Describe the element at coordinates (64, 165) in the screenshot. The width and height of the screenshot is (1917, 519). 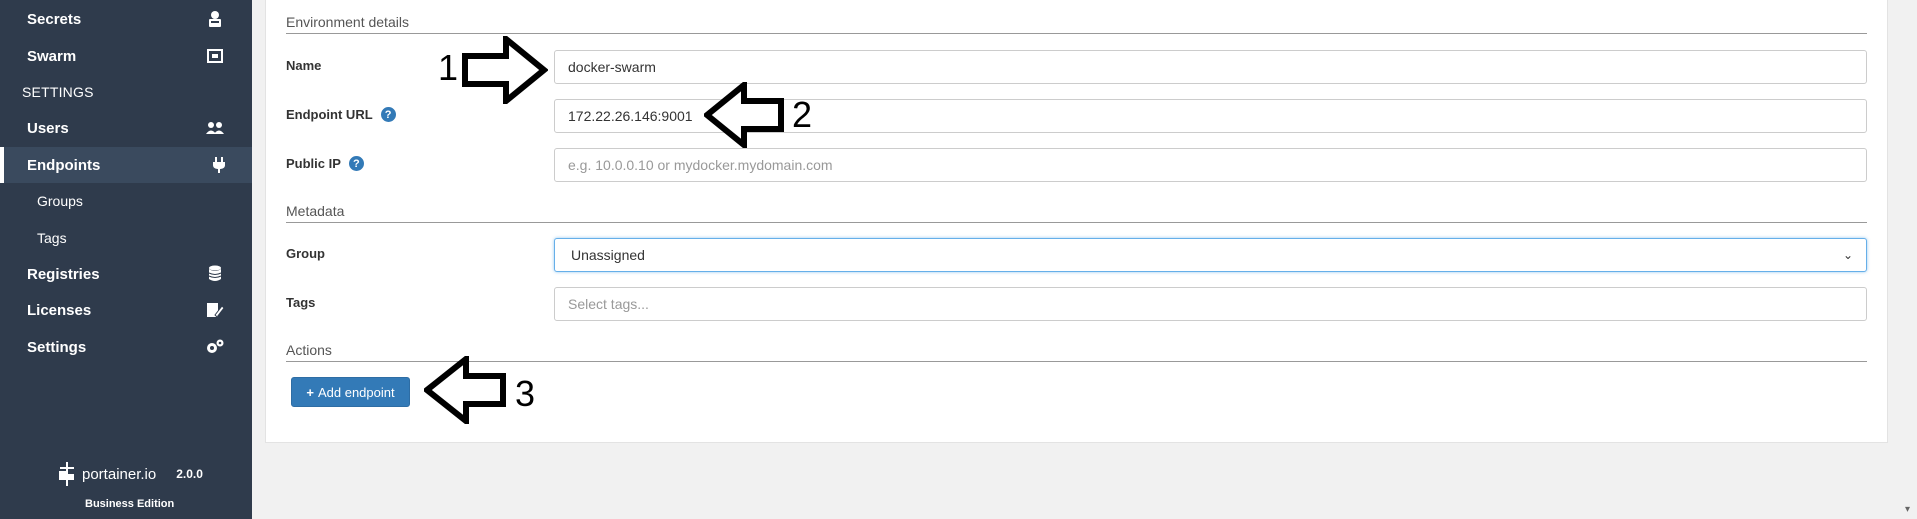
I see `sidebar-item-label: Endpoints` at that location.